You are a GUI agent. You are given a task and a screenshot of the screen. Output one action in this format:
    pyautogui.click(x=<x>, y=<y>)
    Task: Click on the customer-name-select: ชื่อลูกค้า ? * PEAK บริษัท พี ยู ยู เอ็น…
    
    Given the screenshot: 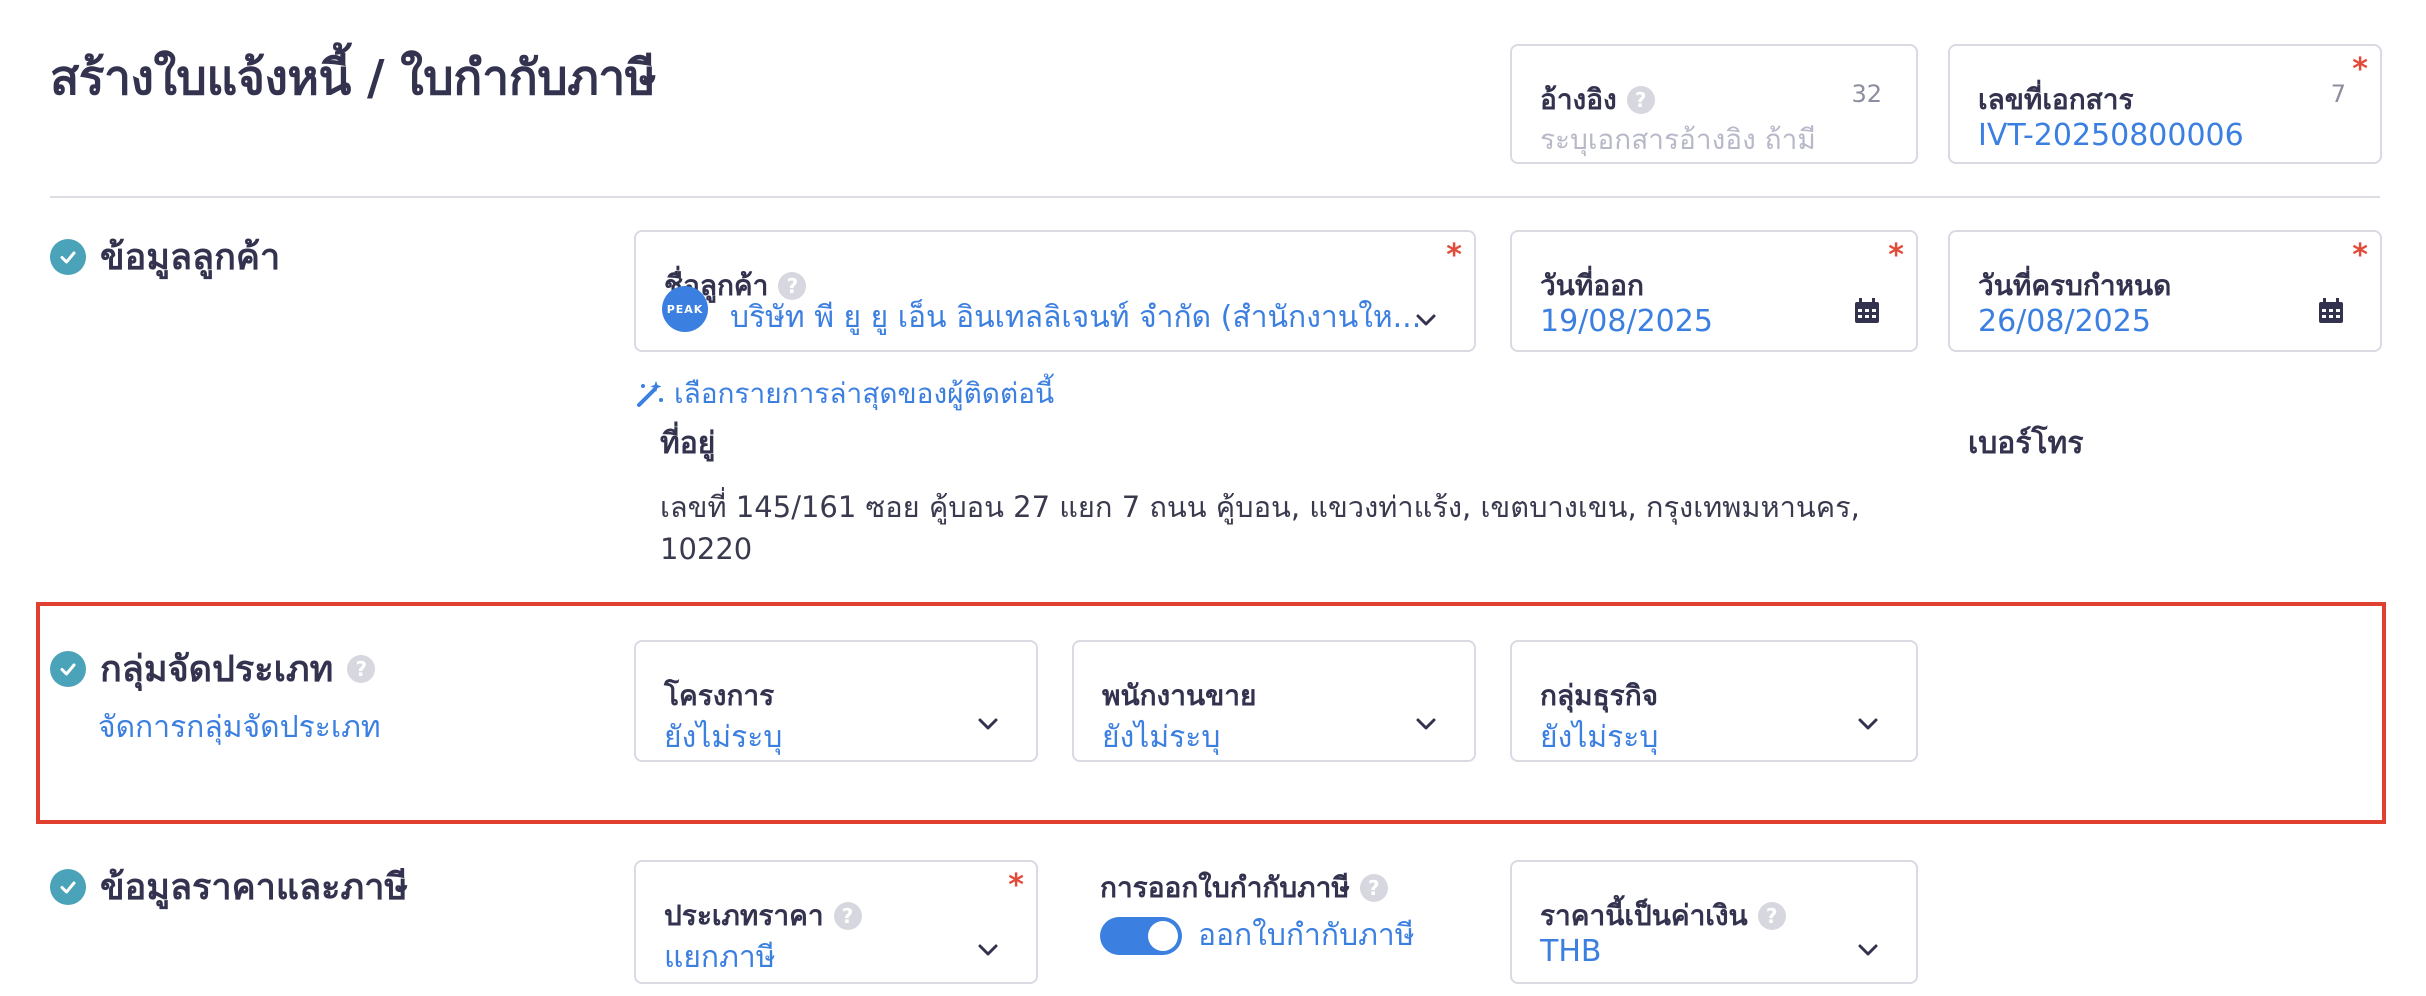 What is the action you would take?
    pyautogui.click(x=1055, y=291)
    